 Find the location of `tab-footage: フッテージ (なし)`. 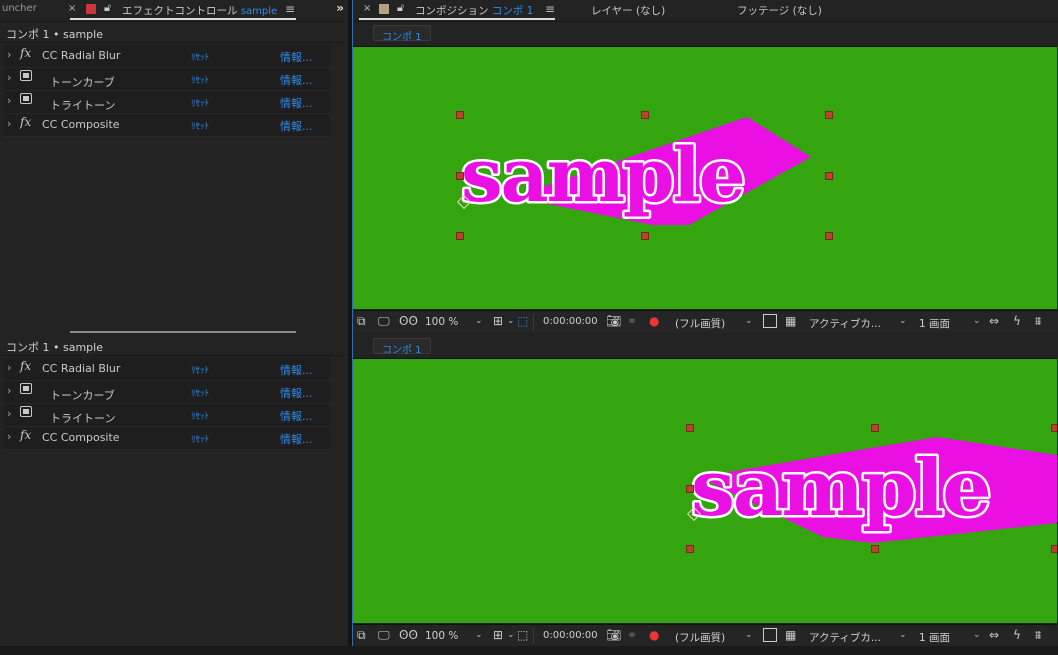

tab-footage: フッテージ (なし) is located at coordinates (779, 10).